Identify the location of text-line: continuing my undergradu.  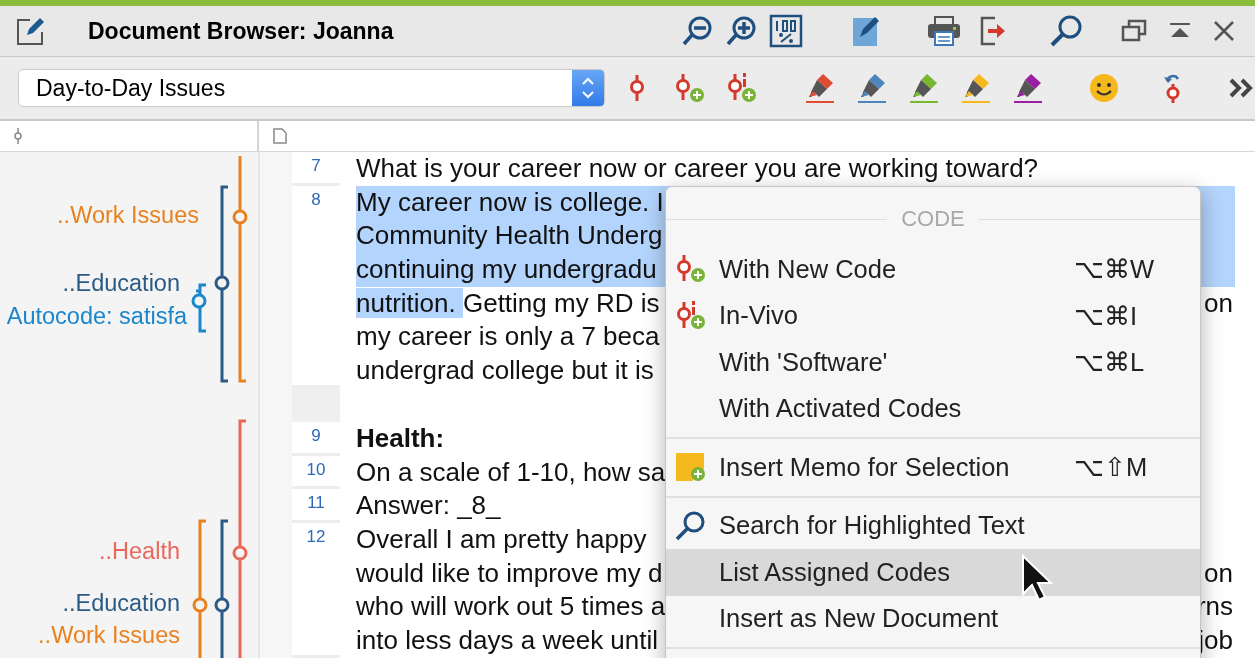
(506, 270).